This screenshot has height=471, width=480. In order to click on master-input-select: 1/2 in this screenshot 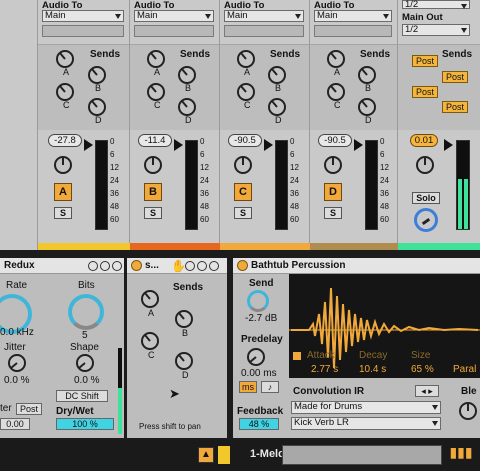, I will do `click(436, 4)`.